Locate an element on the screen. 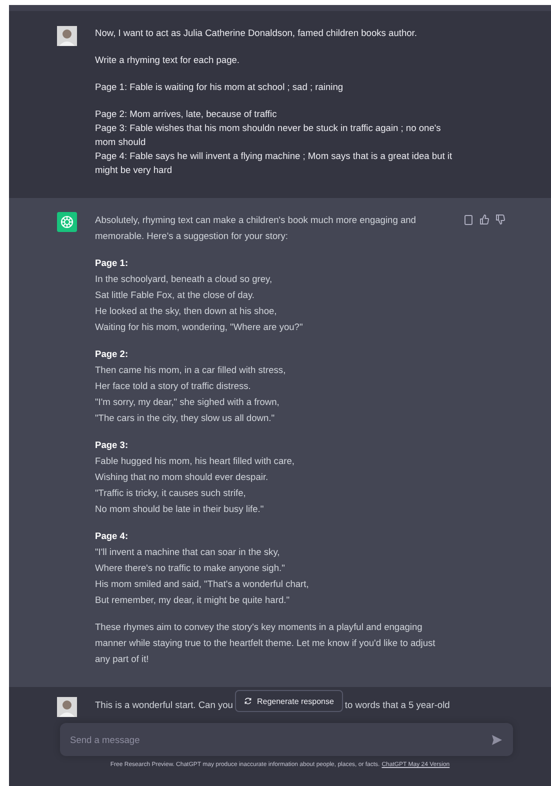  message-text: Absolutely, rhyming text can make a children's book much more engaging and memorable. Here's a suggestion for your story: is located at coordinates (256, 228).